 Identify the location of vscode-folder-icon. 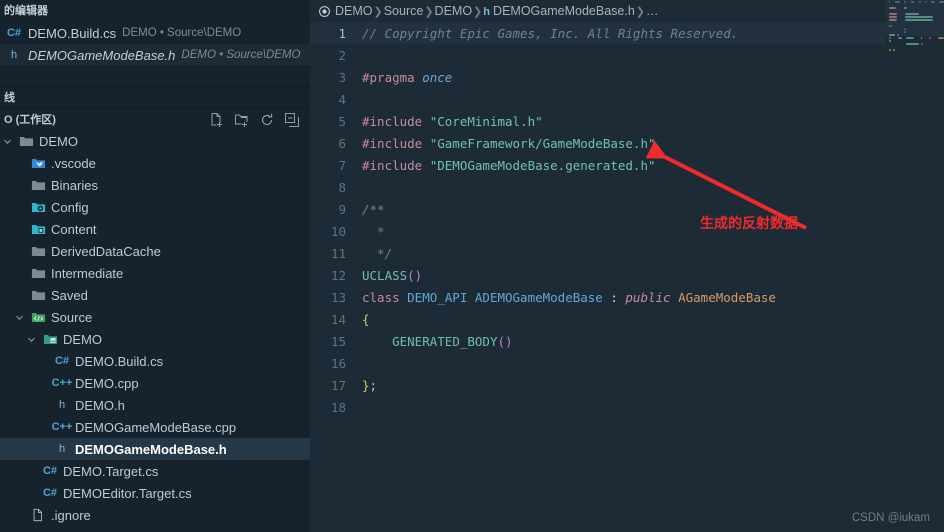
(38, 163).